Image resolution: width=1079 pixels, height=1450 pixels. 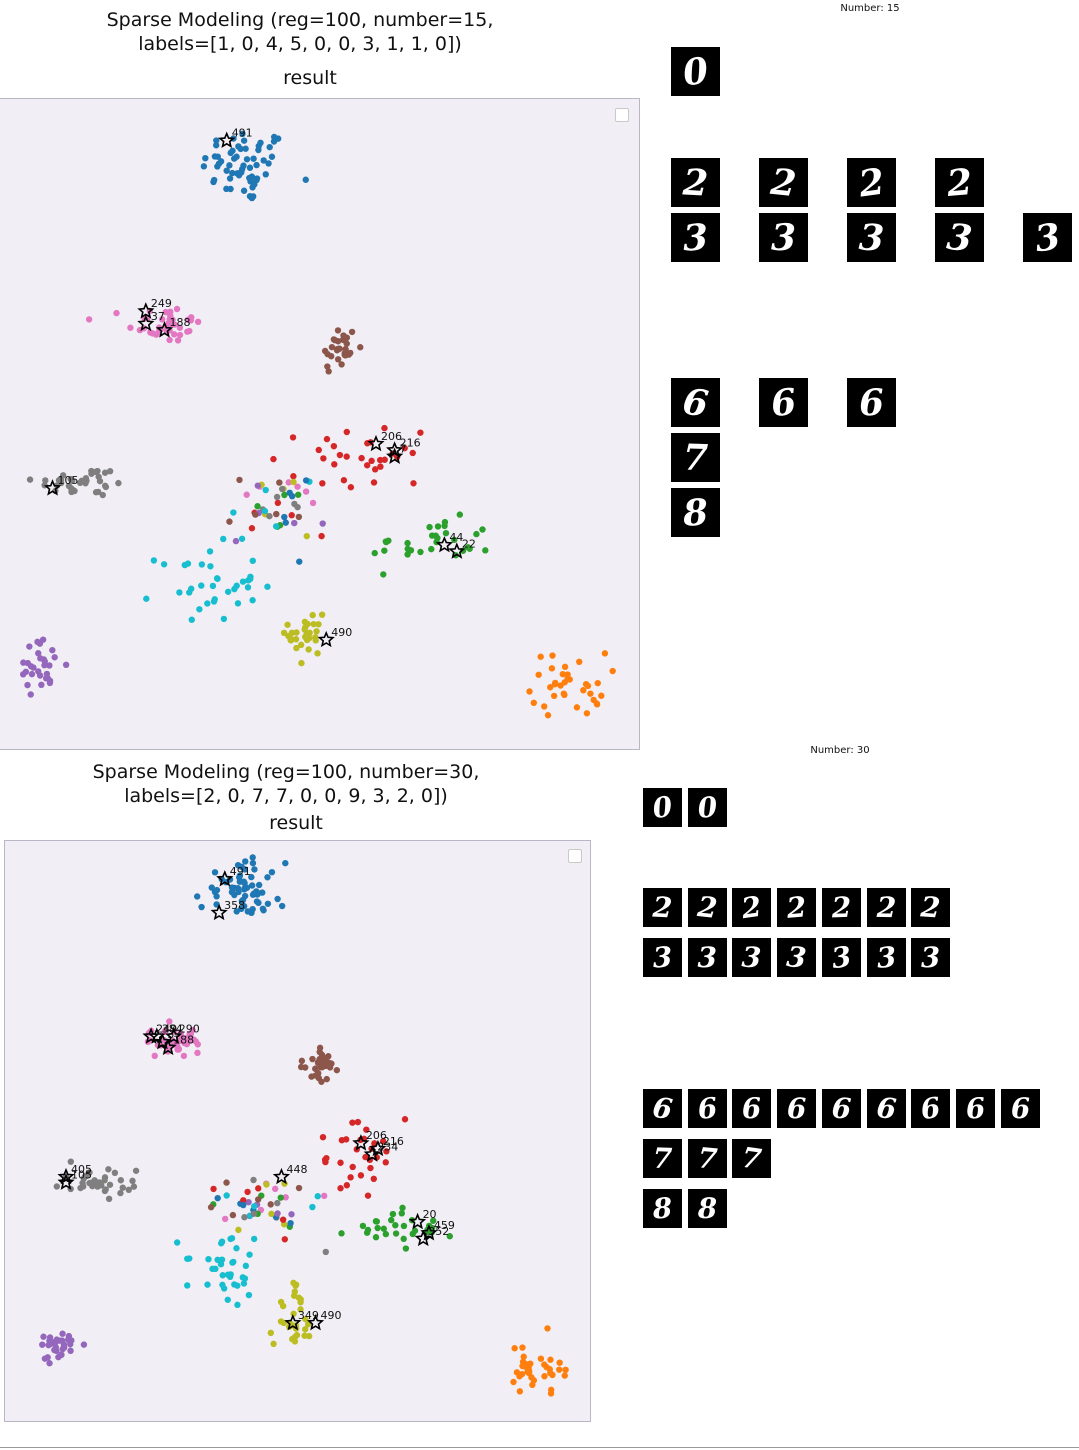 I want to click on star-label: 249, so click(x=161, y=303).